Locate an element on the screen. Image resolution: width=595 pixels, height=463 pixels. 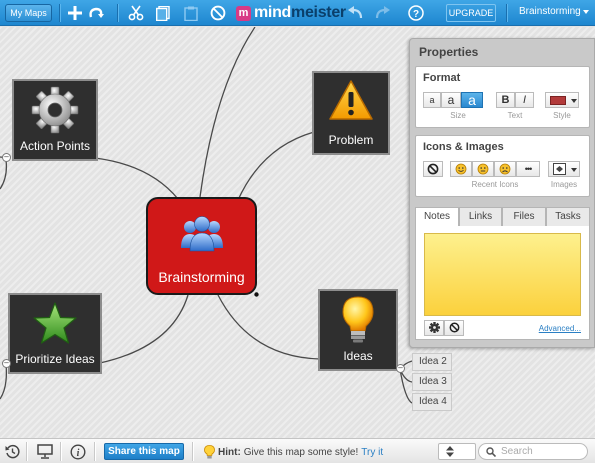
tab-links: Links is located at coordinates (480, 217).